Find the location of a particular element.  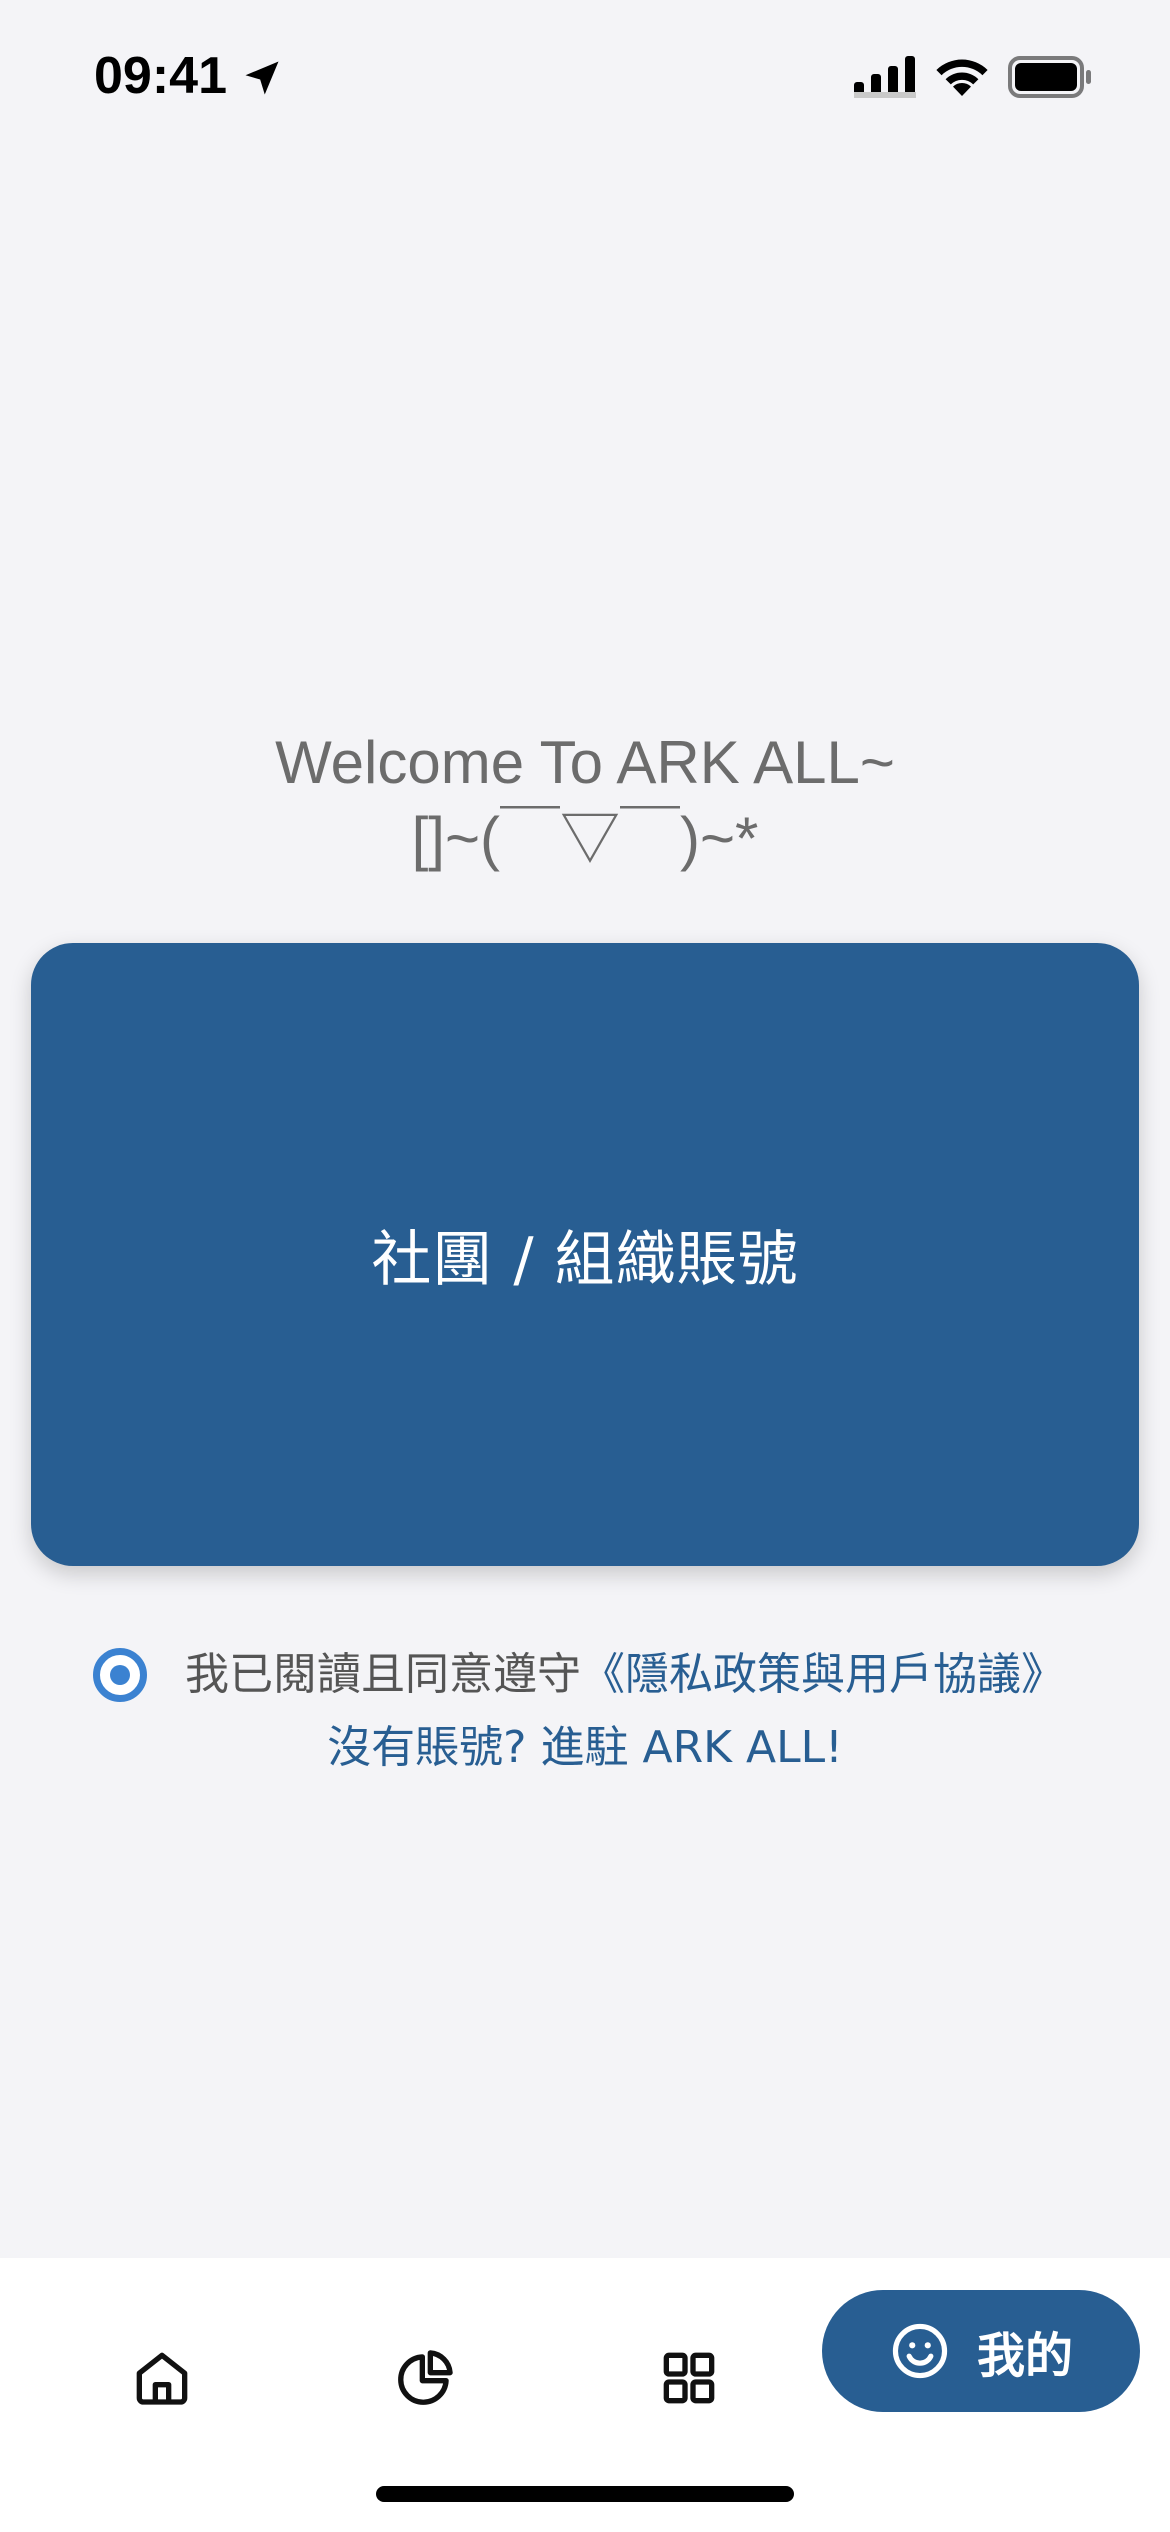

tab-bar: 我的 is located at coordinates (585, 2395).